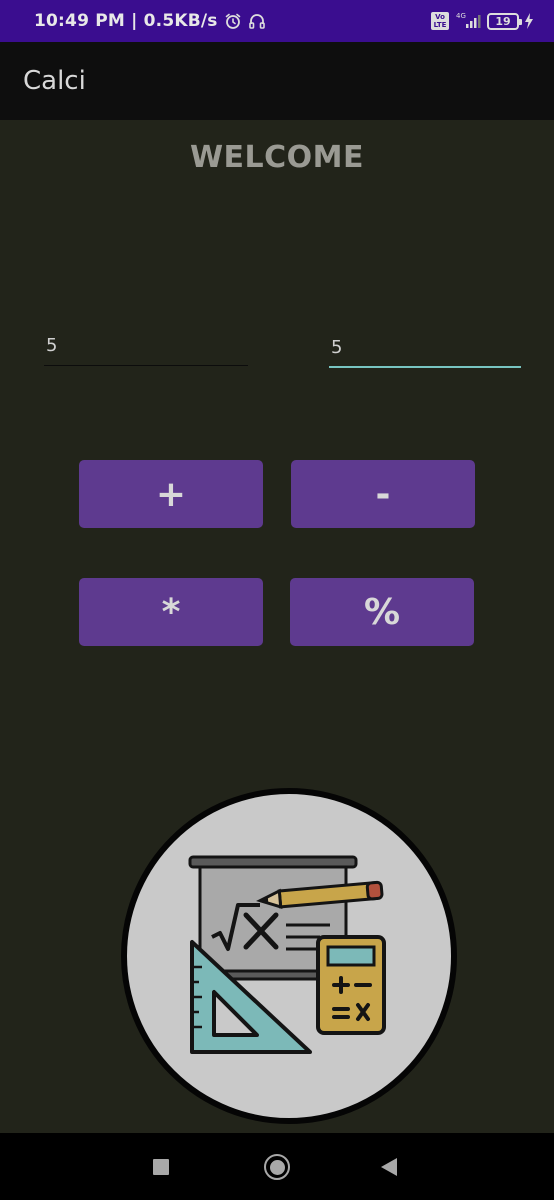  I want to click on second-number-input: 5, so click(425, 348).